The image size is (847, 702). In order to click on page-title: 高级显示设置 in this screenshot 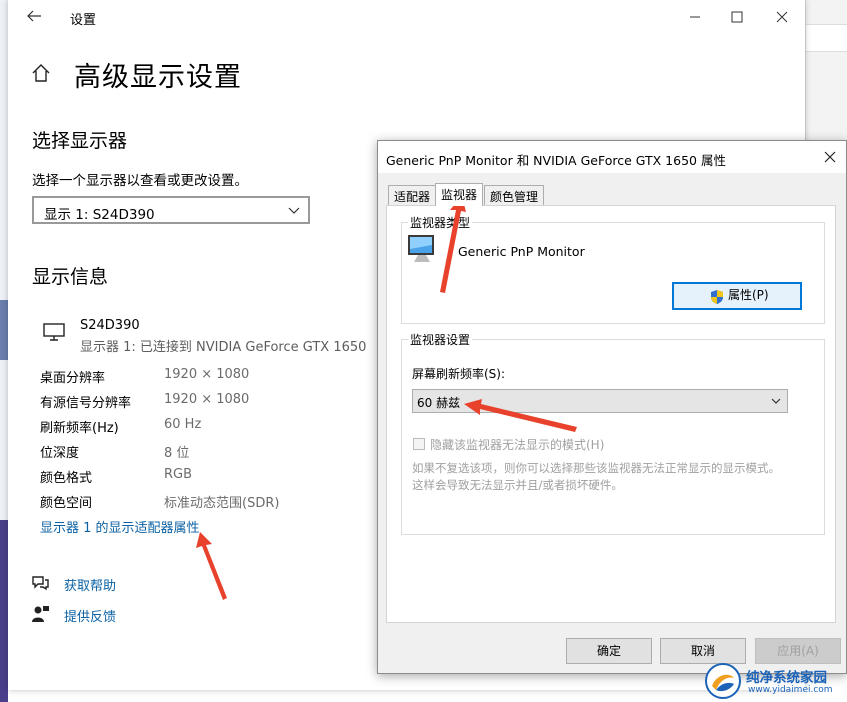, I will do `click(158, 77)`.